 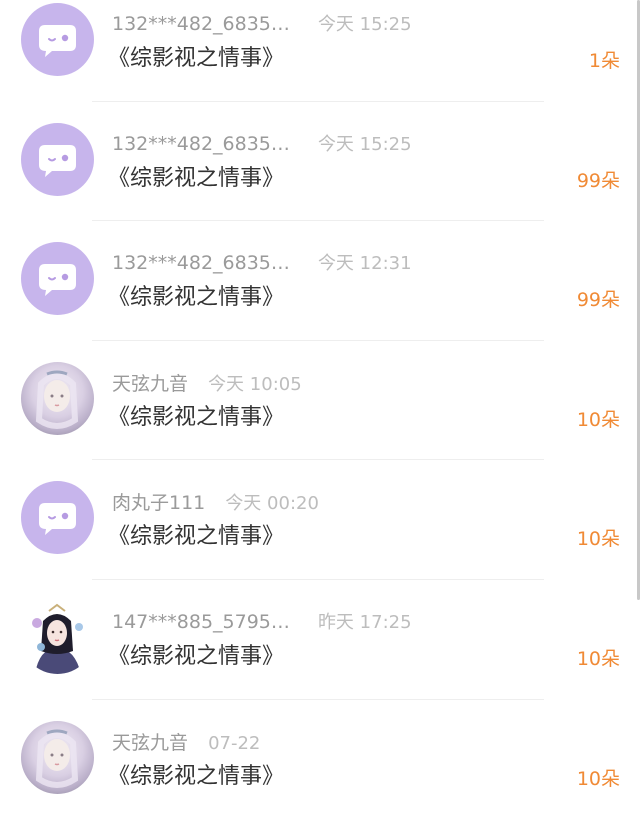 I want to click on list-item: 132***482_6835… 今天 15:25 《综影视之情事》 1朵, so click(x=320, y=51).